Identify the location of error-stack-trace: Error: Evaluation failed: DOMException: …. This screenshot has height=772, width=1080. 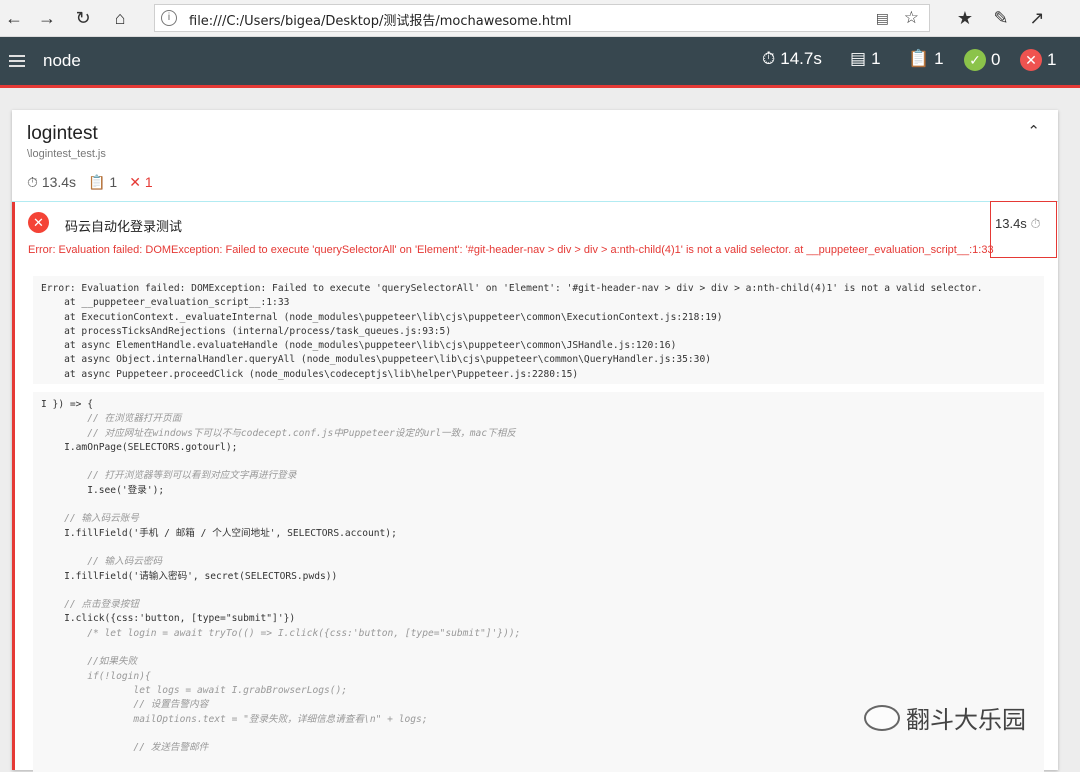
(538, 330).